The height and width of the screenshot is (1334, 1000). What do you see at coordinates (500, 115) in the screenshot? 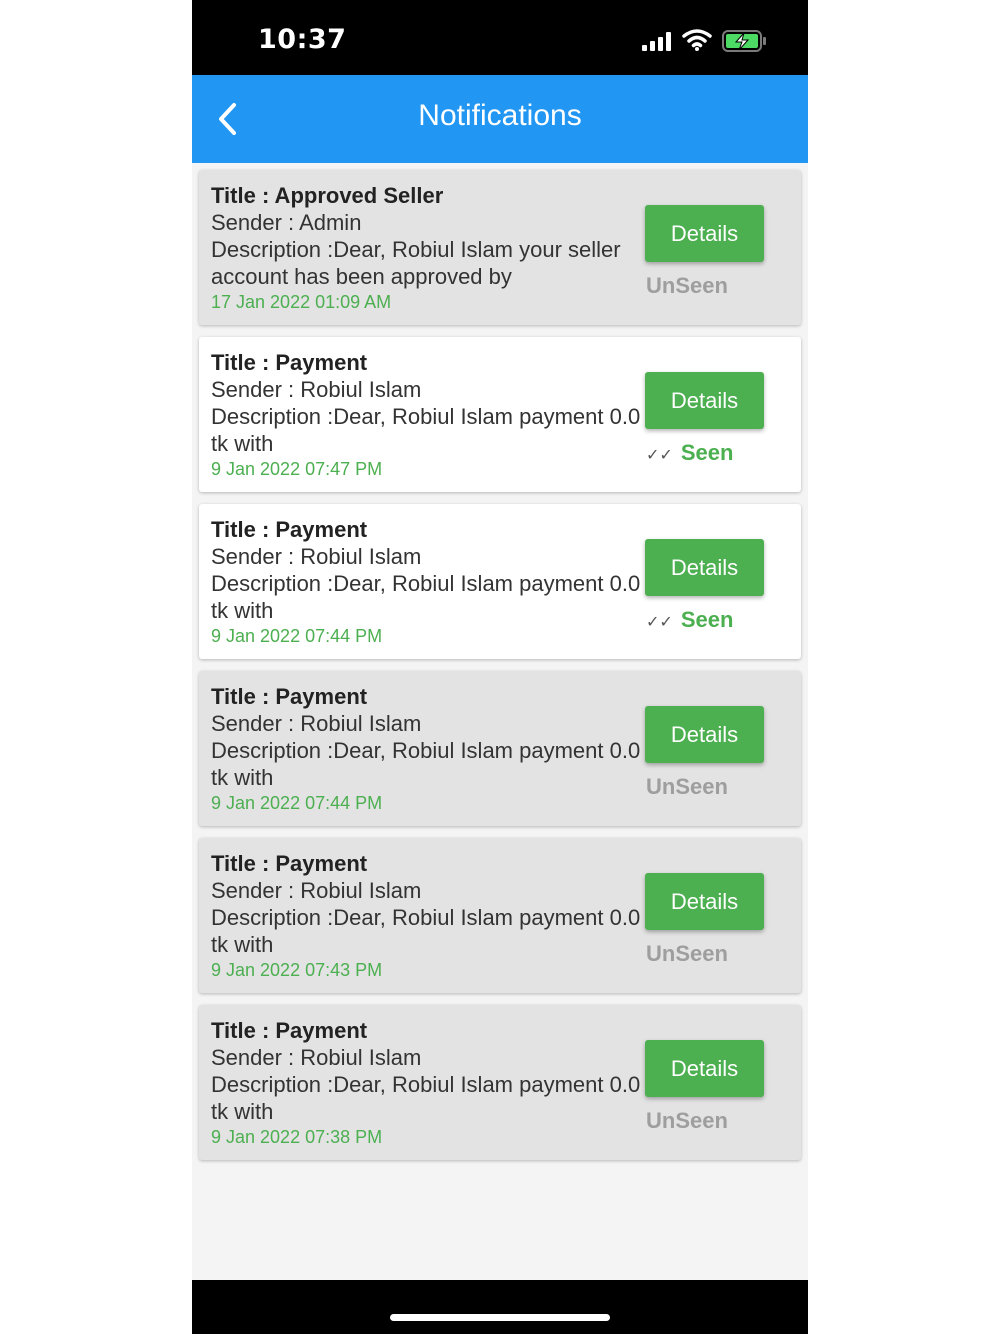
I see `page-title: Notifications` at bounding box center [500, 115].